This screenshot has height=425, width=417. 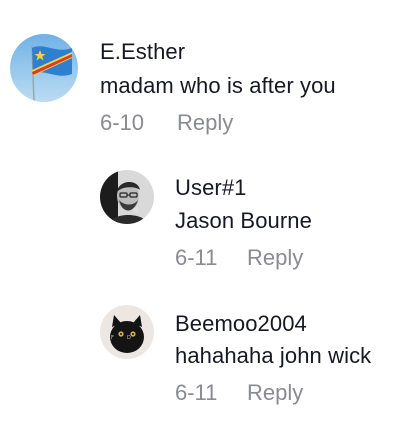 I want to click on svg-text: F, so click(x=112, y=338).